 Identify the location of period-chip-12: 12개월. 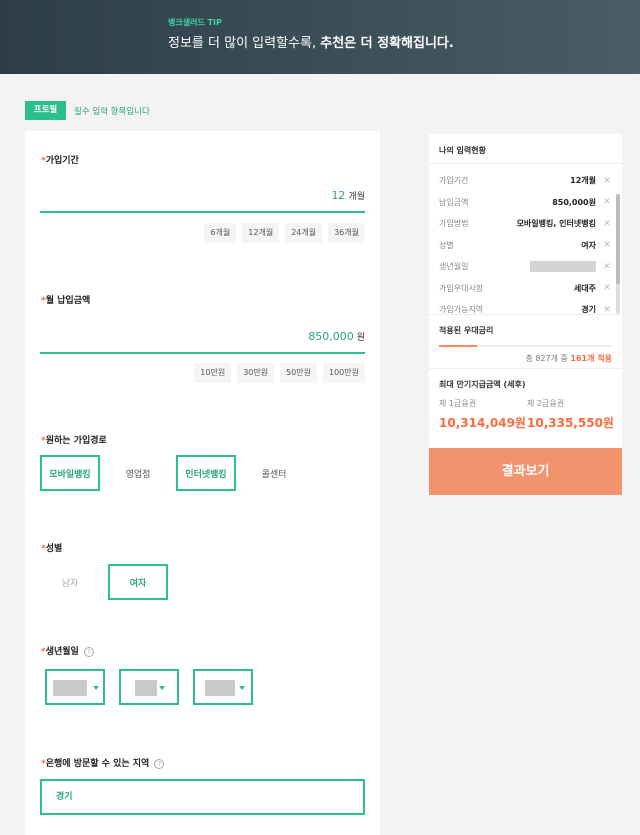
(261, 233).